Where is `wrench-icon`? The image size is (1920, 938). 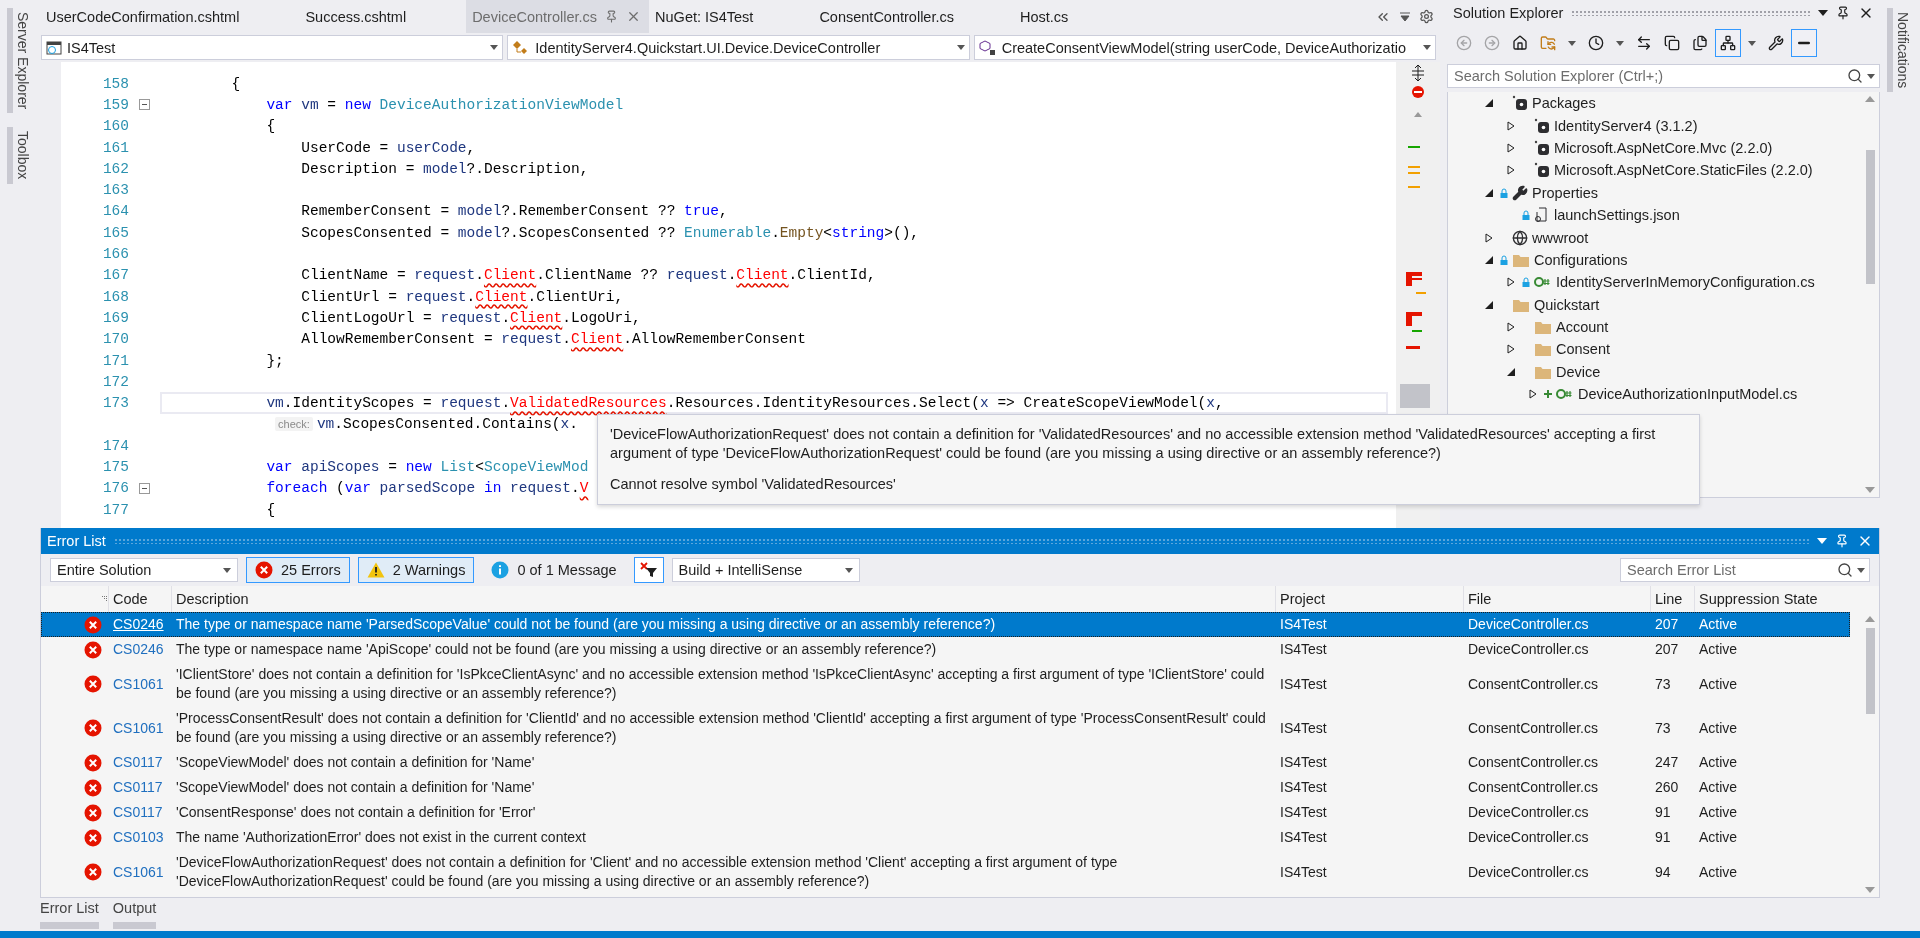
wrench-icon is located at coordinates (1776, 43).